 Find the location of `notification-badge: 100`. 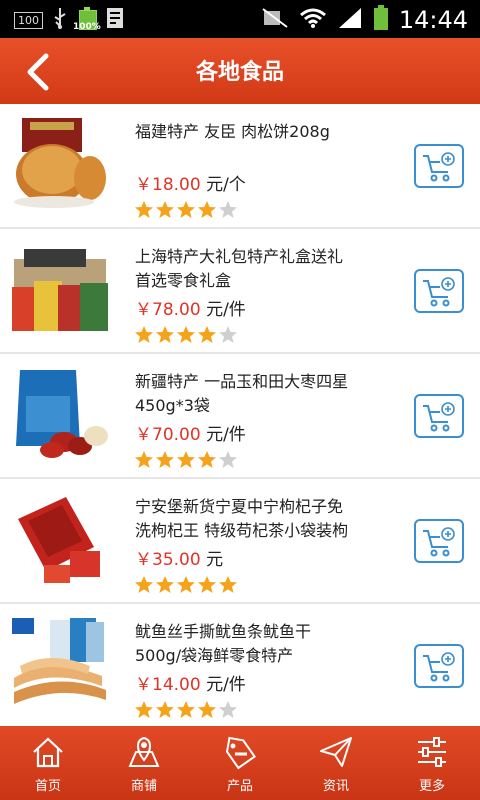

notification-badge: 100 is located at coordinates (28, 20).